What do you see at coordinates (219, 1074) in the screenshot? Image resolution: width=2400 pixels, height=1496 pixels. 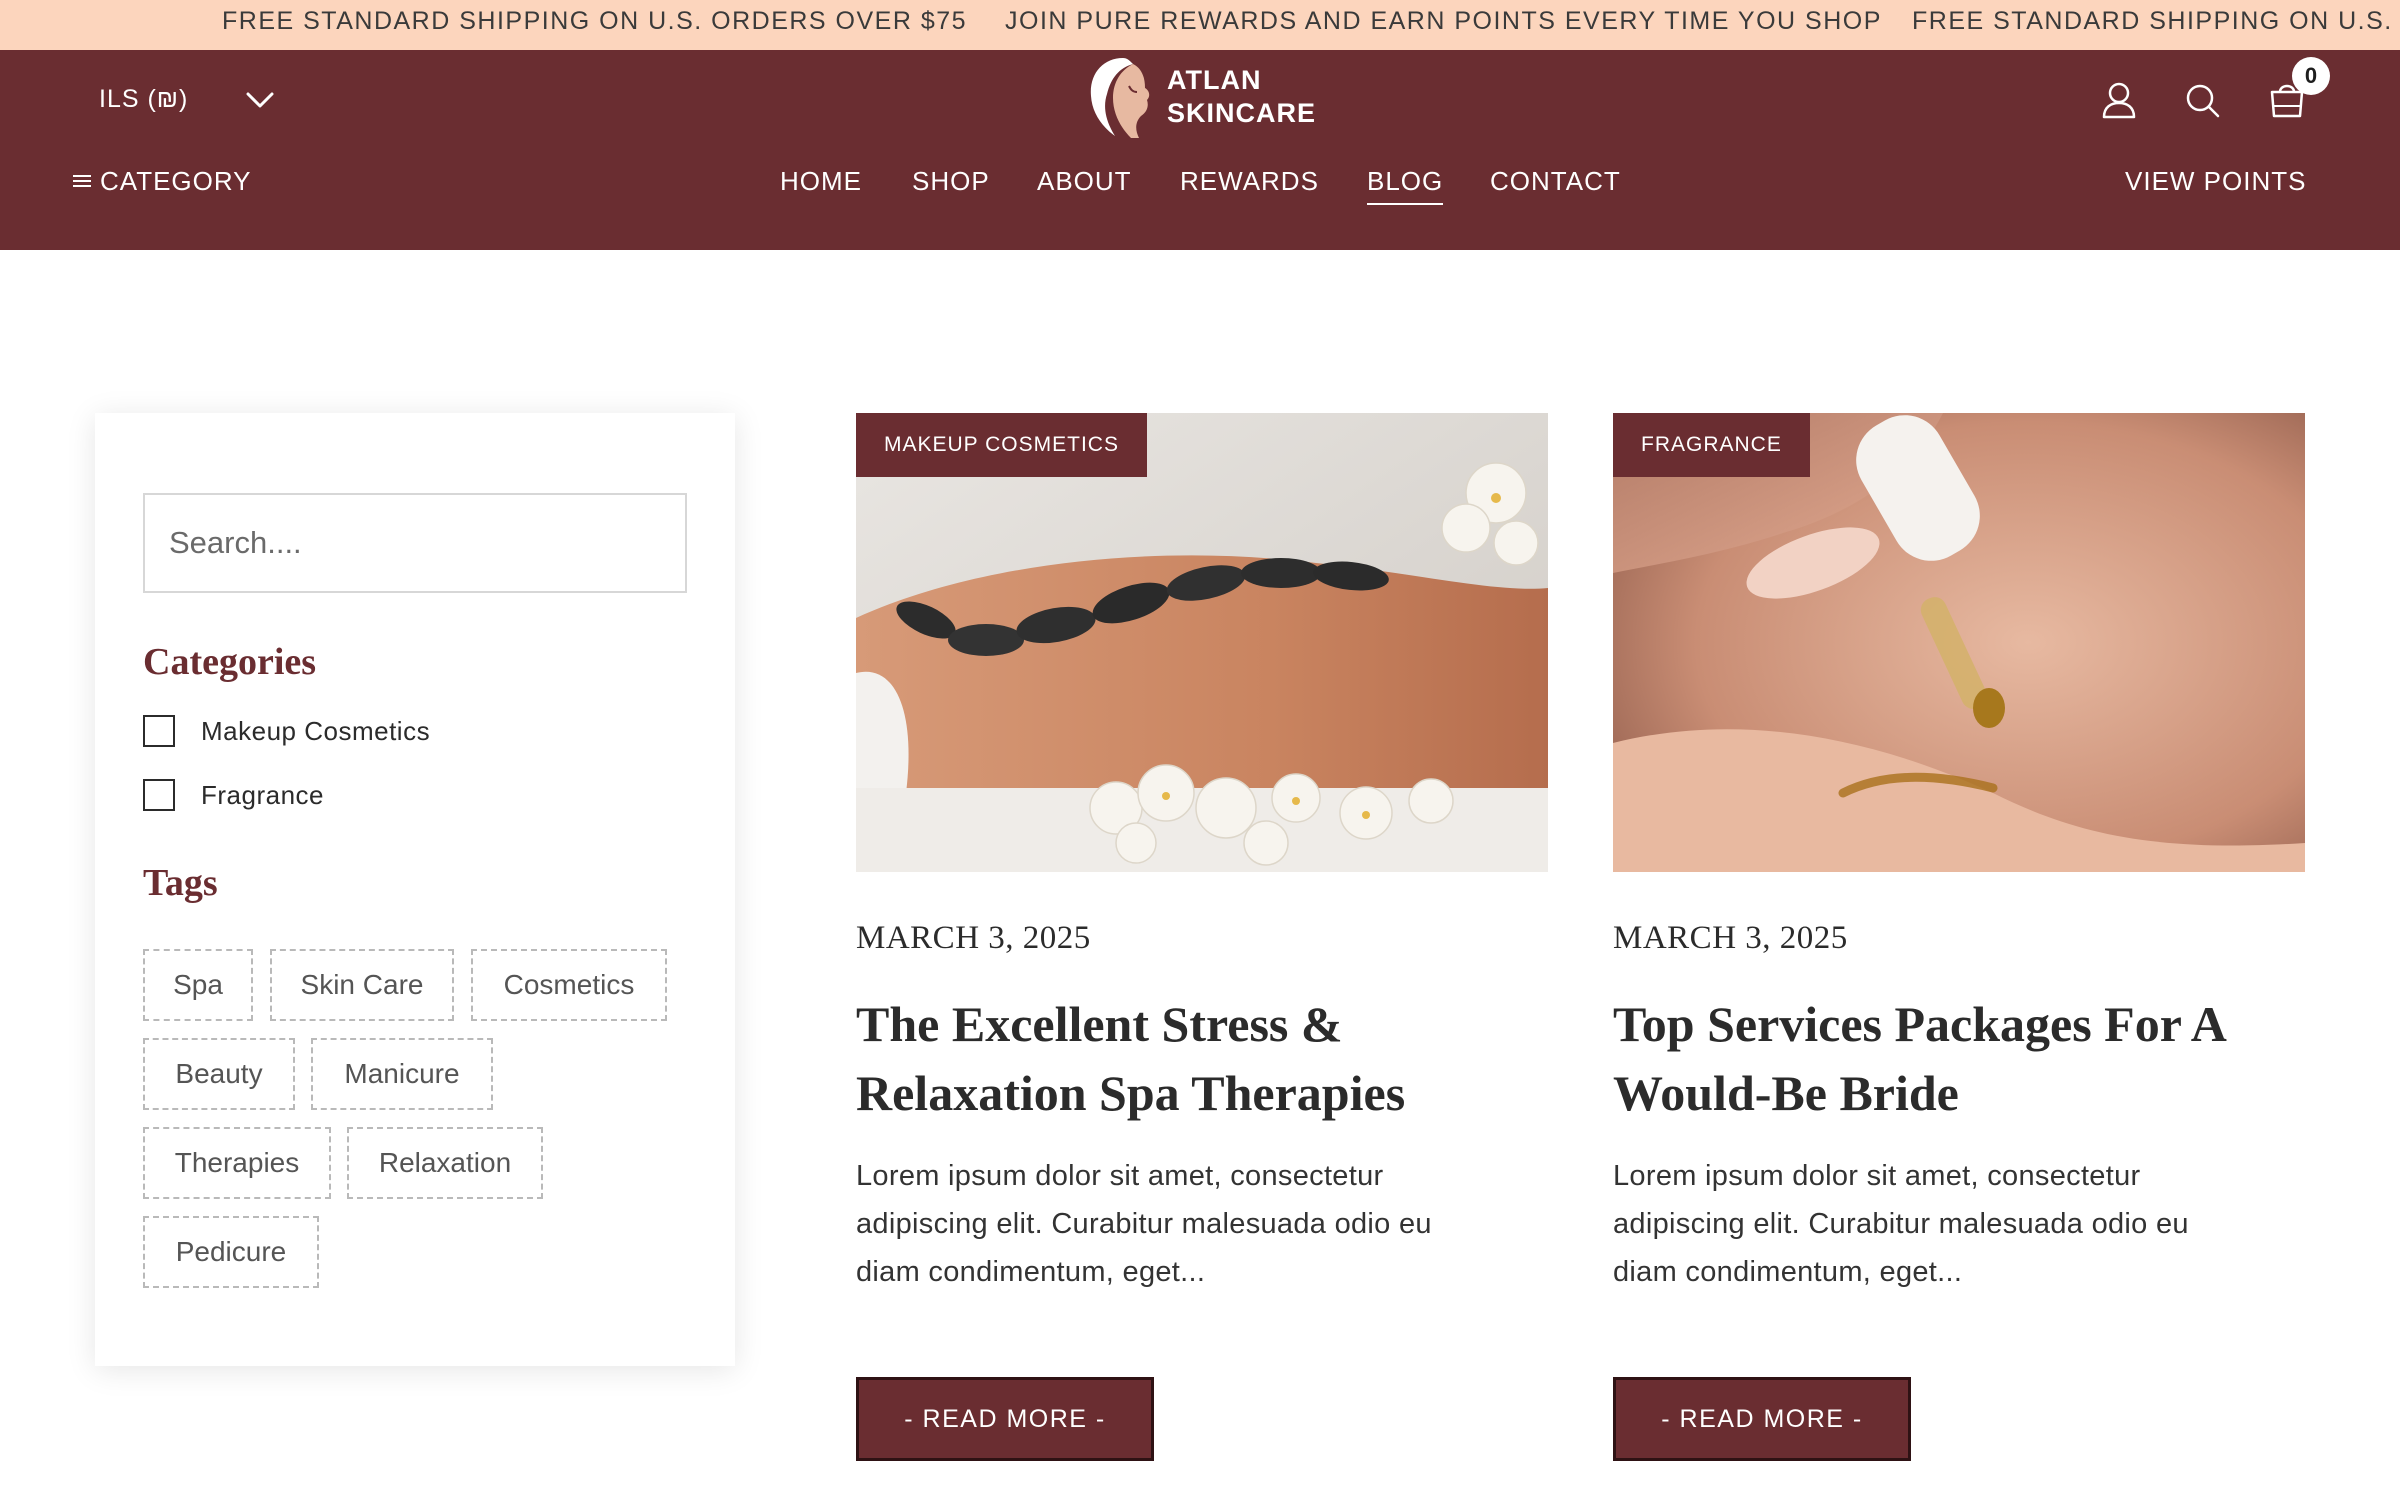 I see `tag-beauty: Beauty` at bounding box center [219, 1074].